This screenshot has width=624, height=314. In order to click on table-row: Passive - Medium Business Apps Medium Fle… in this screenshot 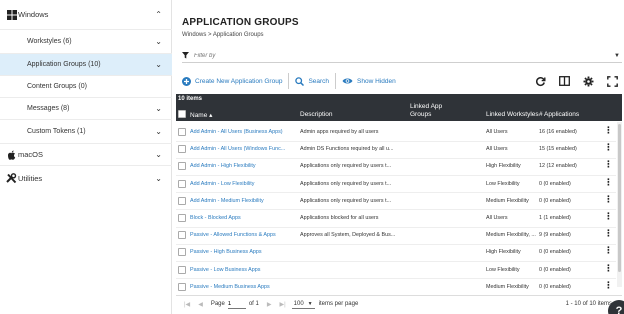, I will do `click(396, 287)`.